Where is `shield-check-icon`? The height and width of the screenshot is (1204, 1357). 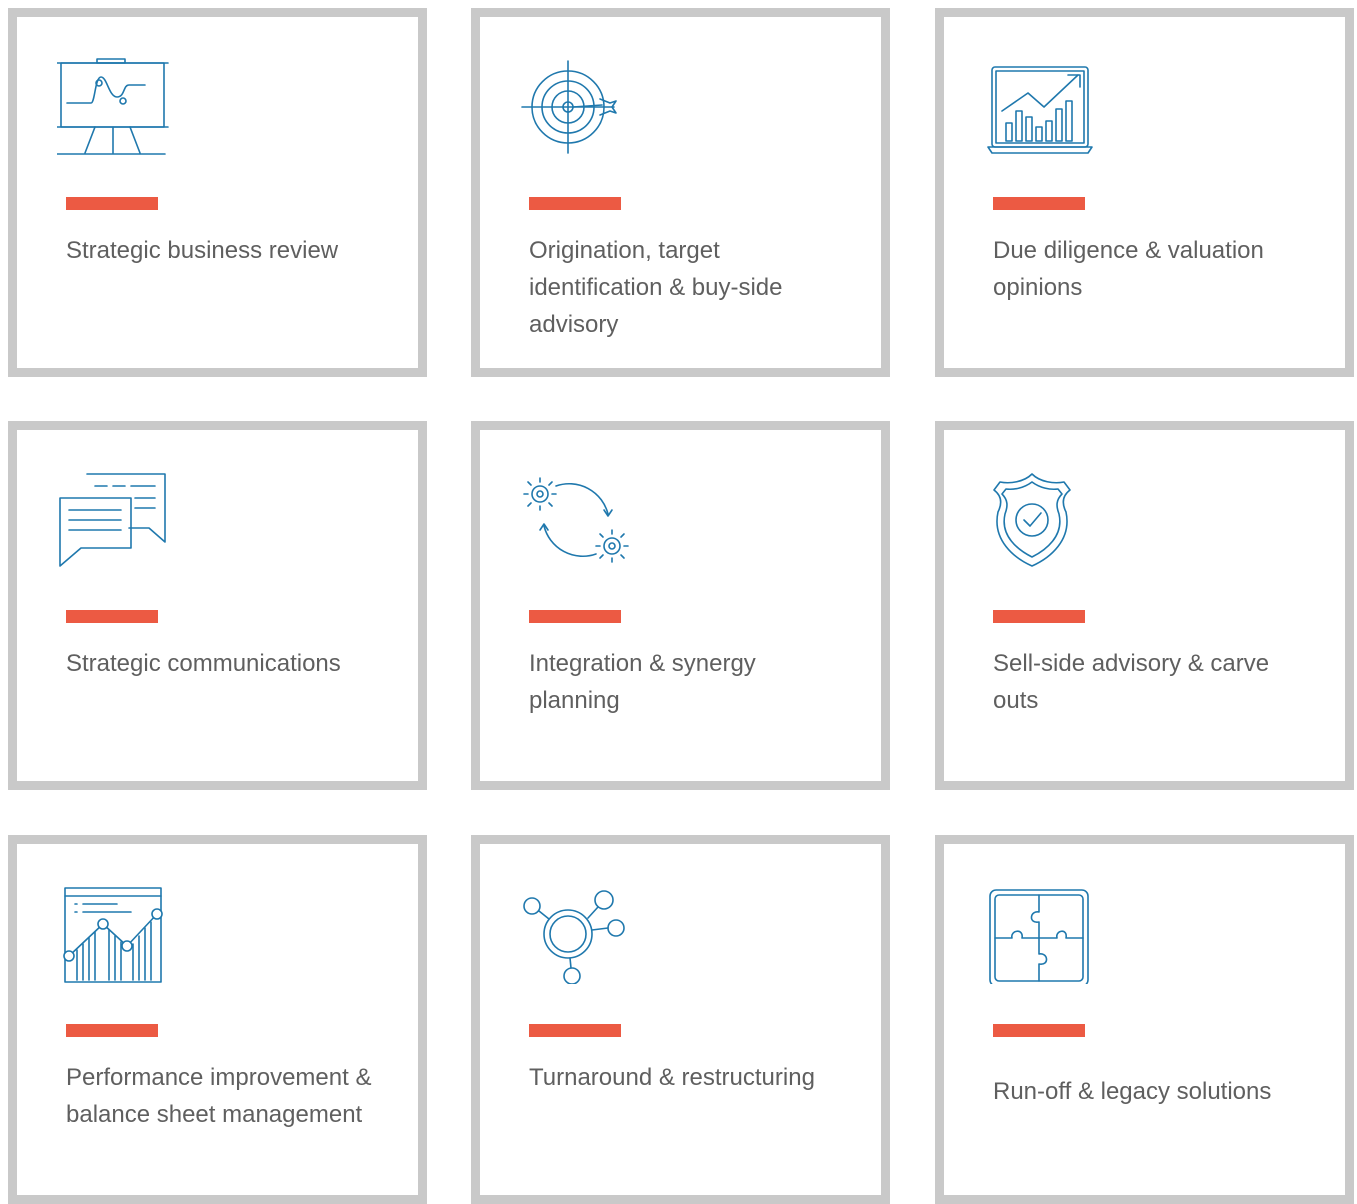 shield-check-icon is located at coordinates (1040, 520).